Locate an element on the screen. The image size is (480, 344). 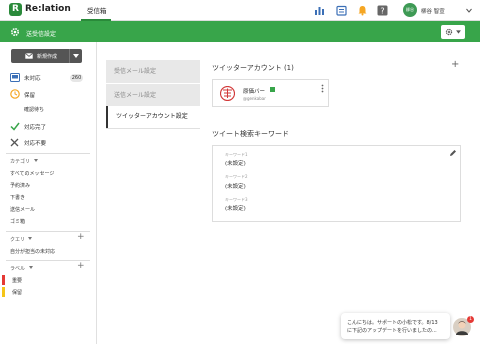
keywords-section-title: ツイート検索キーワード is located at coordinates (250, 134).